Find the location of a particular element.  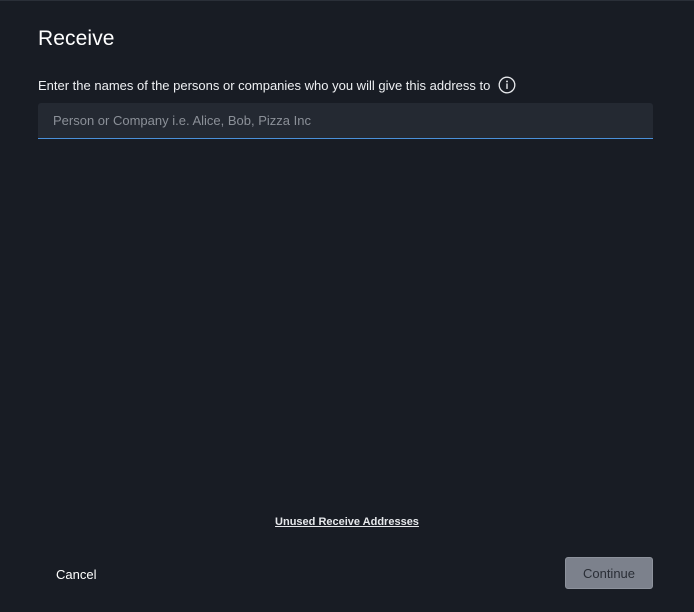

recipient-input-wrapper is located at coordinates (345, 121).